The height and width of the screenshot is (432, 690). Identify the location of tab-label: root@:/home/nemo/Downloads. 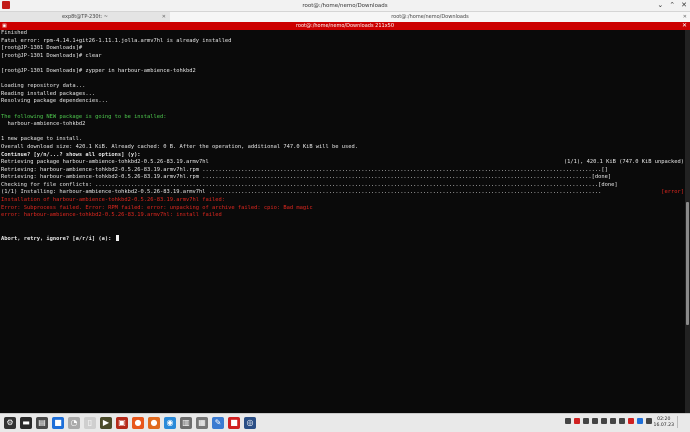
(430, 17).